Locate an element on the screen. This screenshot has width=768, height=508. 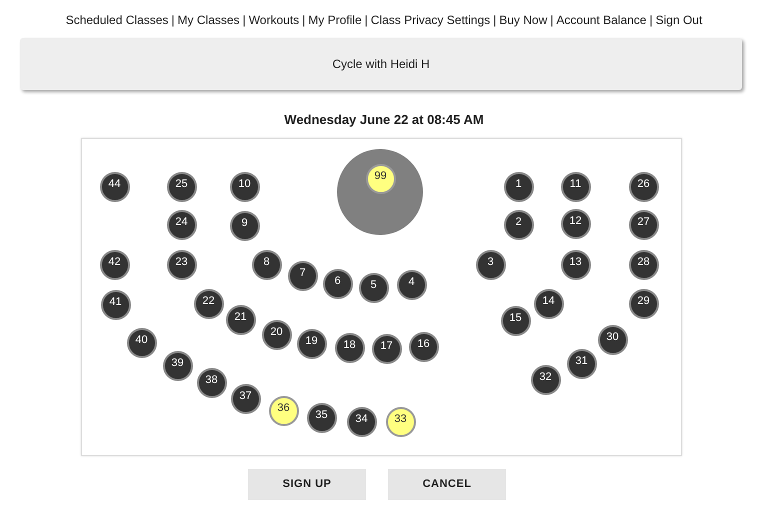
seat: 41 is located at coordinates (115, 305).